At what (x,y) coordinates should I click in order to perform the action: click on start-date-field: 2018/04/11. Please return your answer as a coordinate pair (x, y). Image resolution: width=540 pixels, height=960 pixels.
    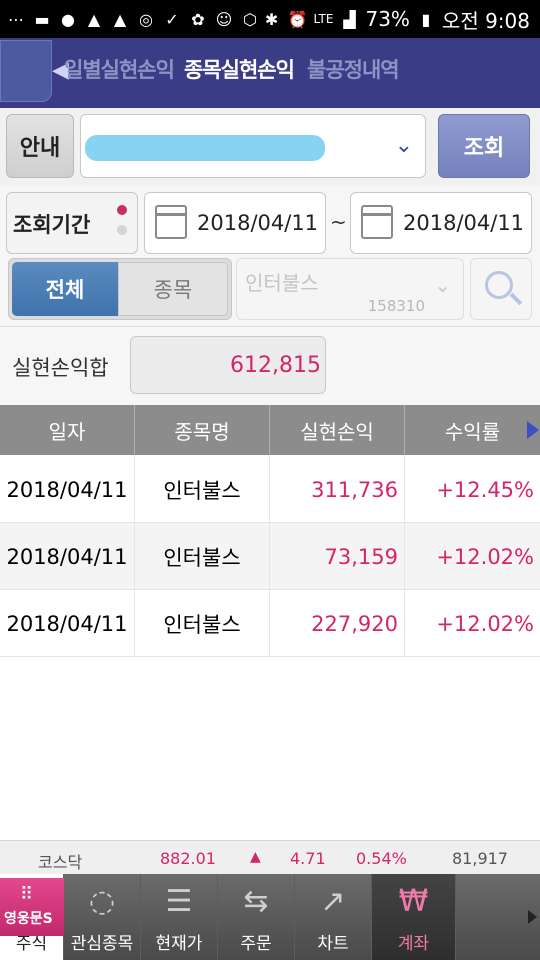
    Looking at the image, I should click on (235, 223).